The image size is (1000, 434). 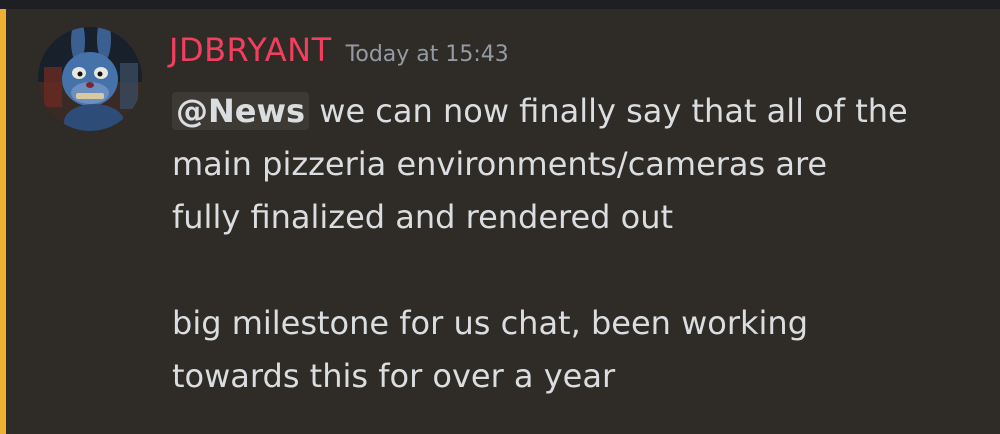 What do you see at coordinates (427, 54) in the screenshot?
I see `message-timestamp: Today at 15:43` at bounding box center [427, 54].